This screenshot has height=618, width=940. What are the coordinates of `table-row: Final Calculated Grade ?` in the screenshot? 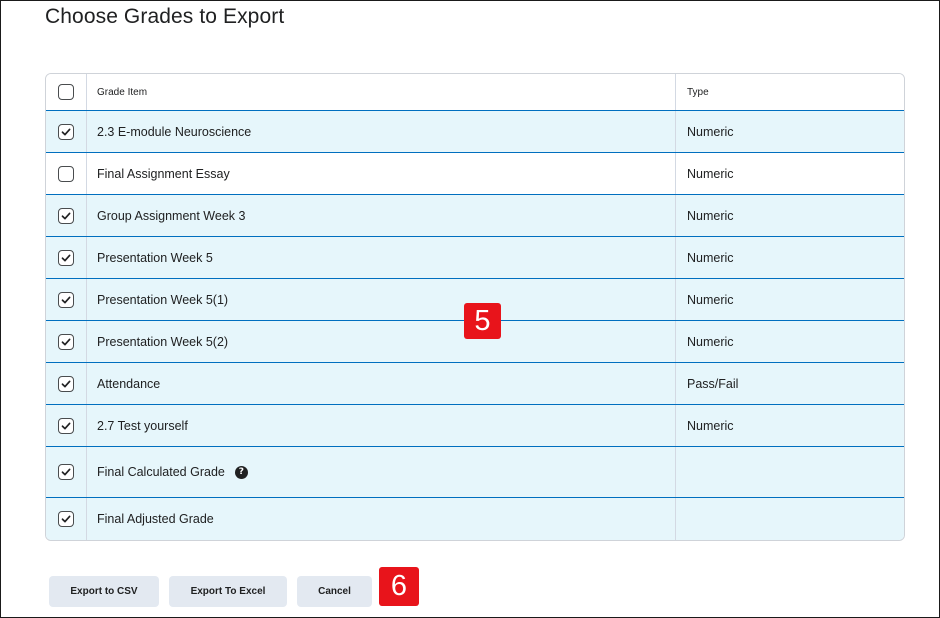 It's located at (475, 471).